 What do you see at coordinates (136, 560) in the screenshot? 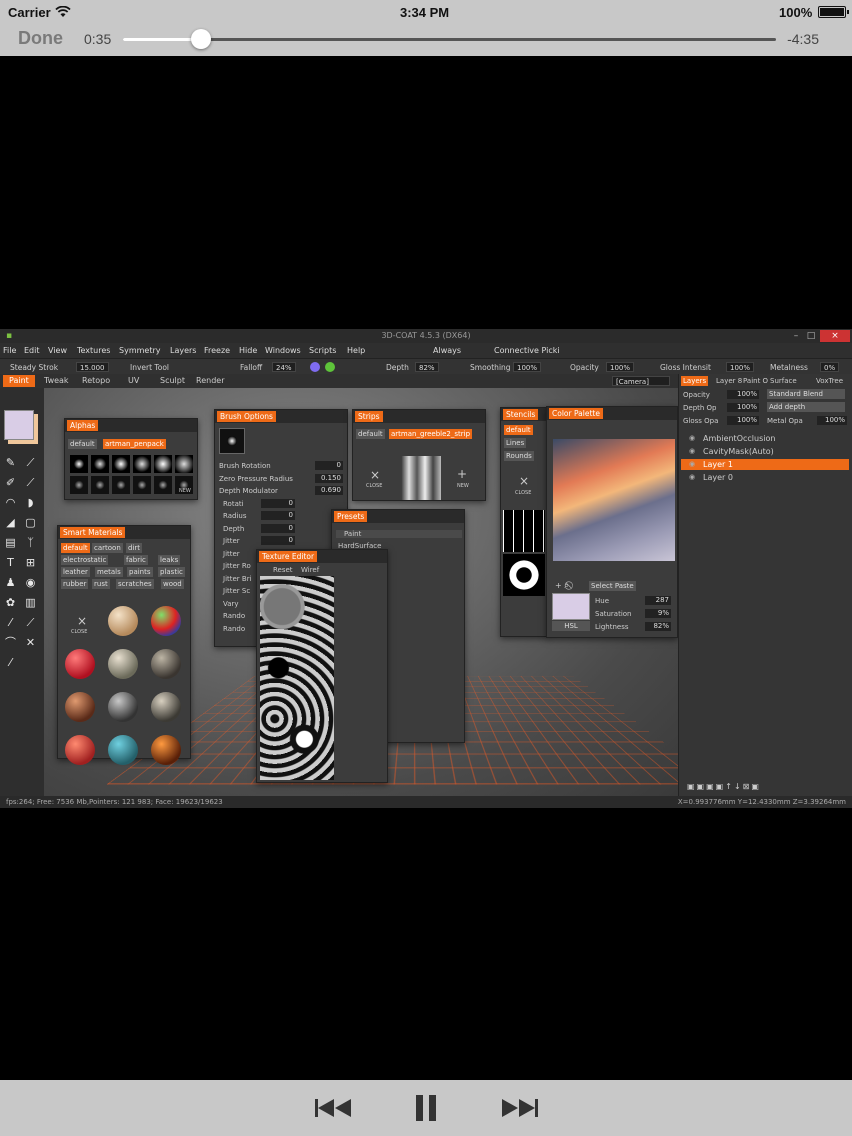
I see `material-tag: fabric` at bounding box center [136, 560].